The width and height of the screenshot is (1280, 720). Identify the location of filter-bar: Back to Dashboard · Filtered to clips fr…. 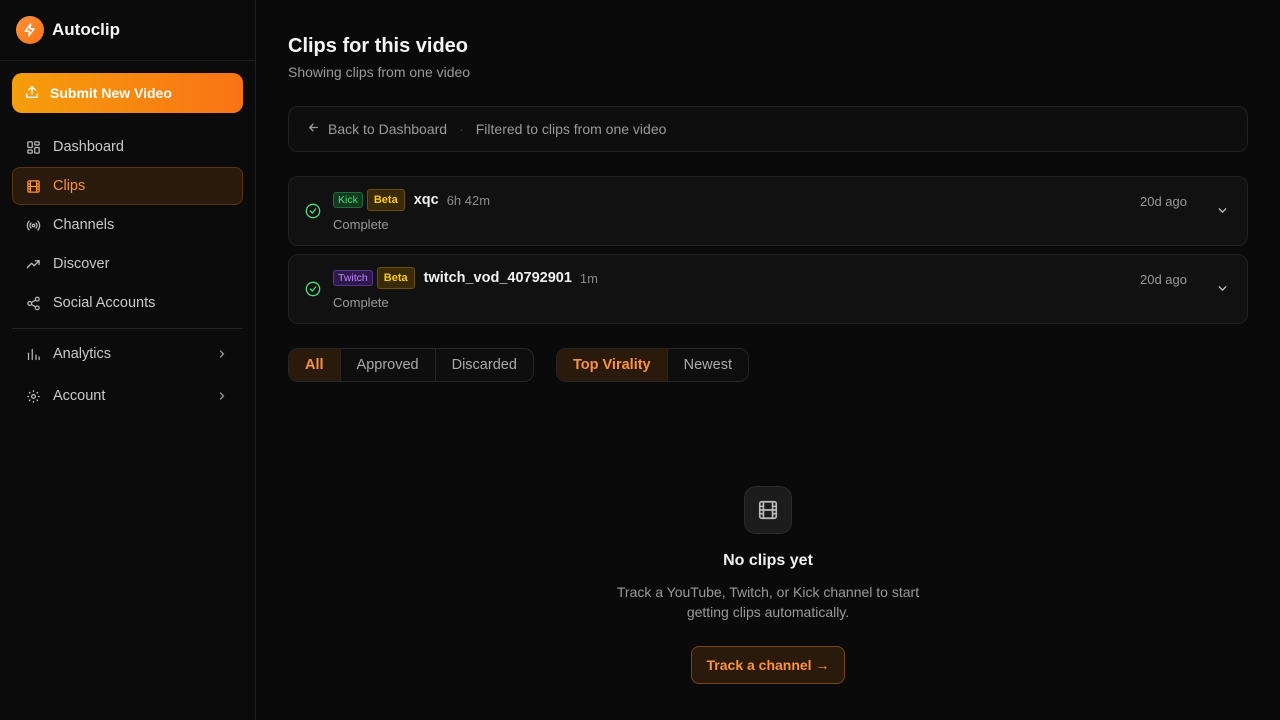
(768, 129).